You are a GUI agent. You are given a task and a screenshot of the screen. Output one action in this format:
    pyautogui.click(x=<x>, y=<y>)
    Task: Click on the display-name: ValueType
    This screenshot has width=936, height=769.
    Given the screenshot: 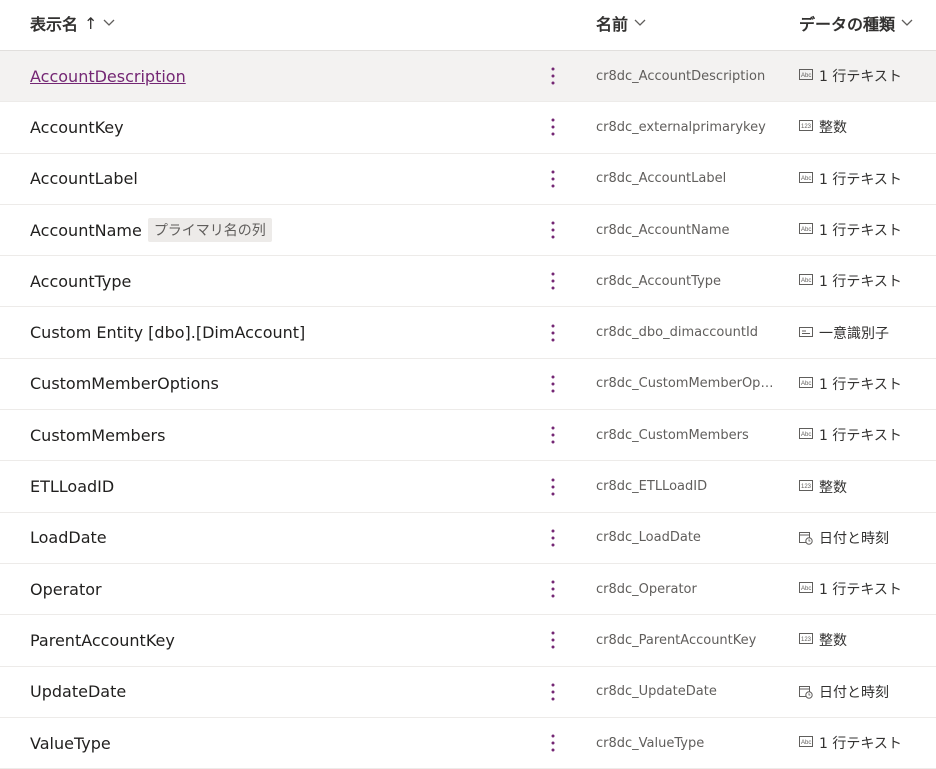 What is the action you would take?
    pyautogui.click(x=70, y=743)
    